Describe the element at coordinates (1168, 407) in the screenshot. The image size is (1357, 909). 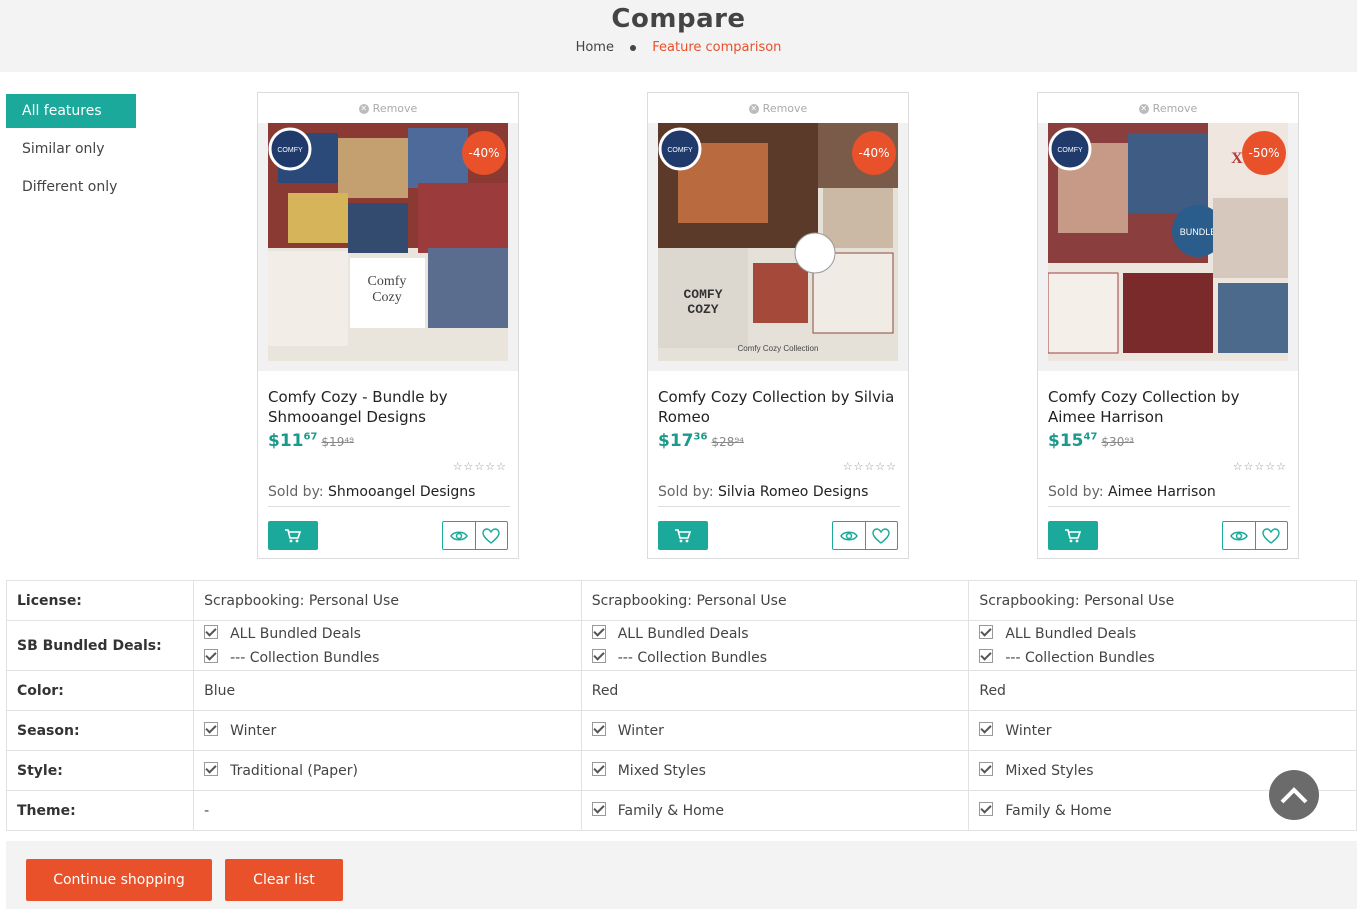
I see `product-title: Comfy Cozy Collection by Aimee Harrison` at that location.